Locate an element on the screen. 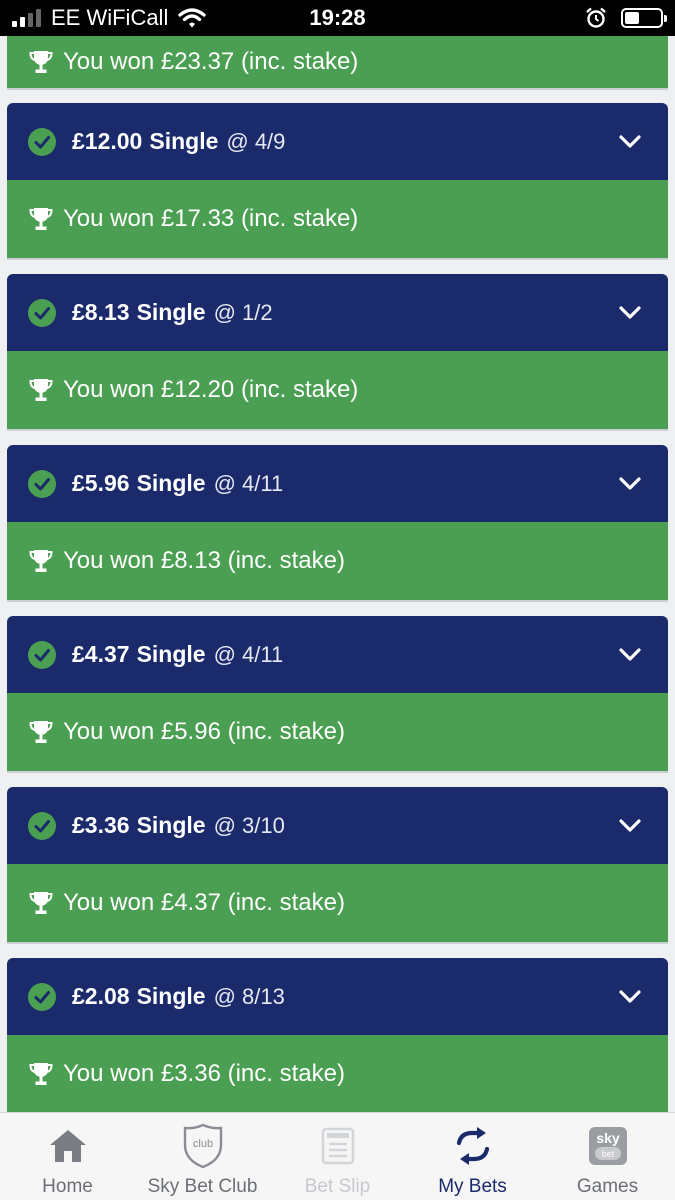  club-shield-icon: club is located at coordinates (203, 1146).